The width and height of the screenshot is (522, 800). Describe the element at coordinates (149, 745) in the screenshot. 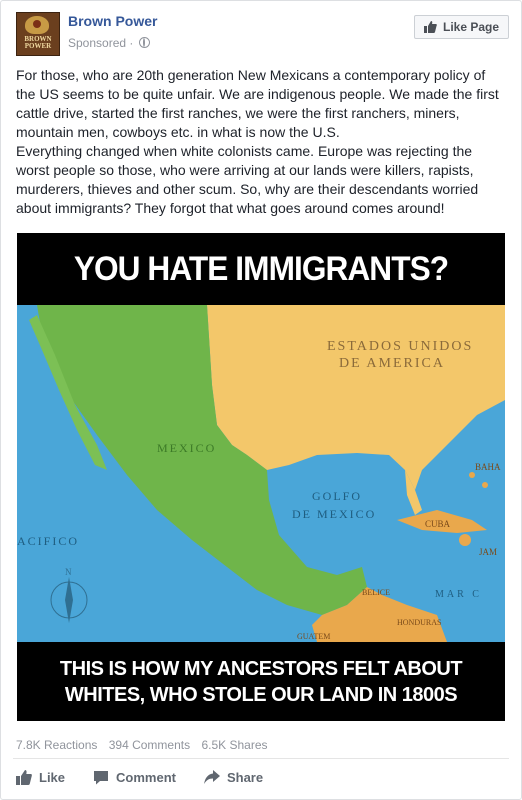

I see `comments-count: 394 Comments` at that location.